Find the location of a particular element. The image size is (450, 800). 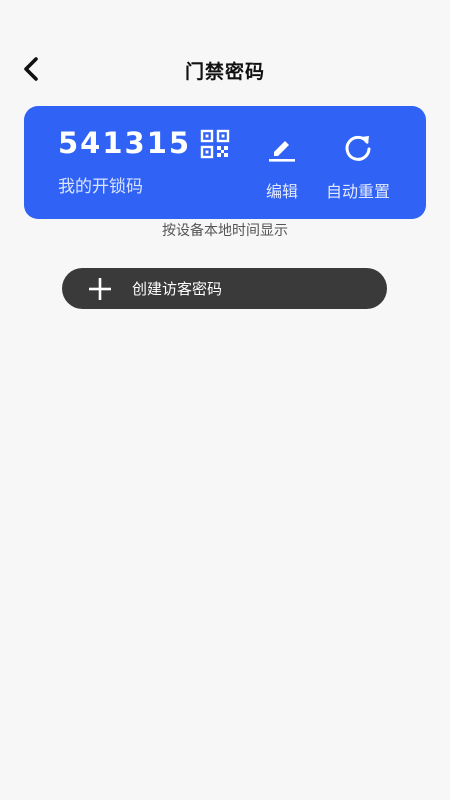

auto-reset-label: 自动重置 is located at coordinates (358, 191).